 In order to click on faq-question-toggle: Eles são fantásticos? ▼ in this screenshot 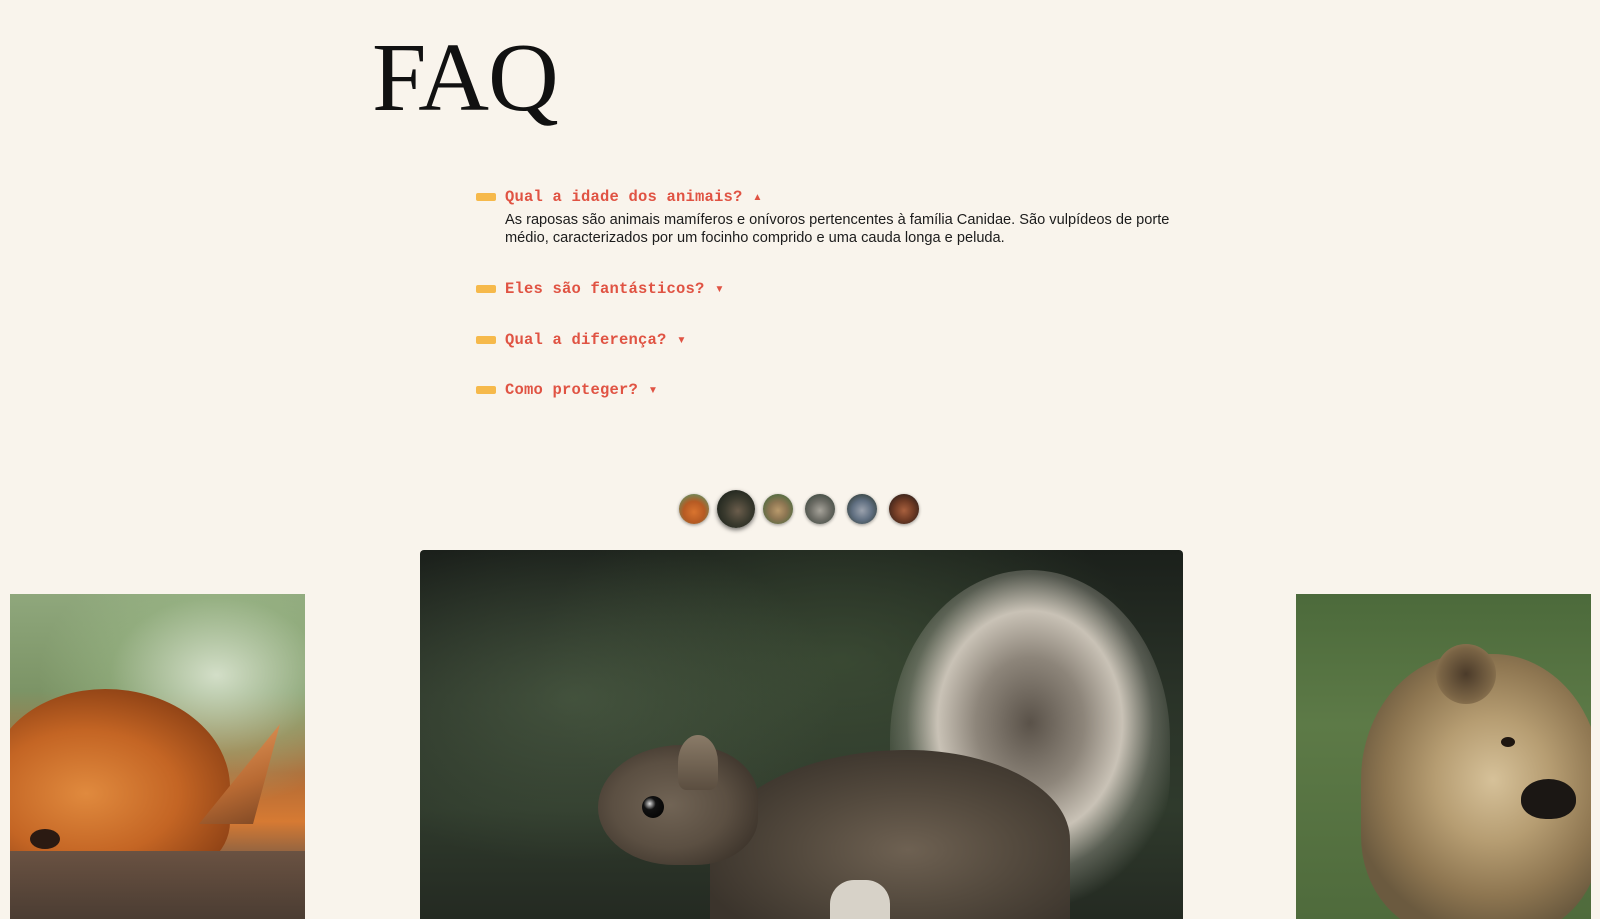, I will do `click(600, 289)`.